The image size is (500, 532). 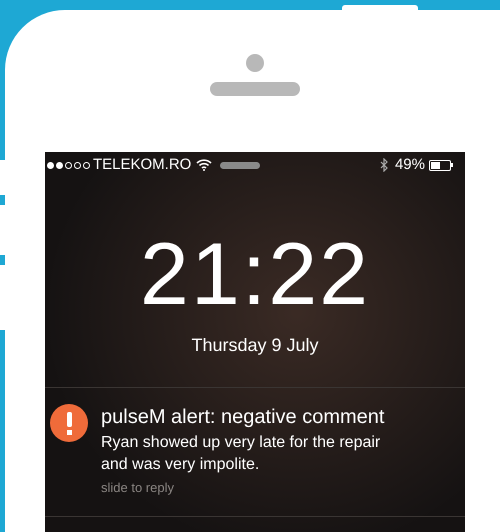 What do you see at coordinates (241, 454) in the screenshot?
I see `notification-body: Ryan showed up very late for the repair and was very impolite.` at bounding box center [241, 454].